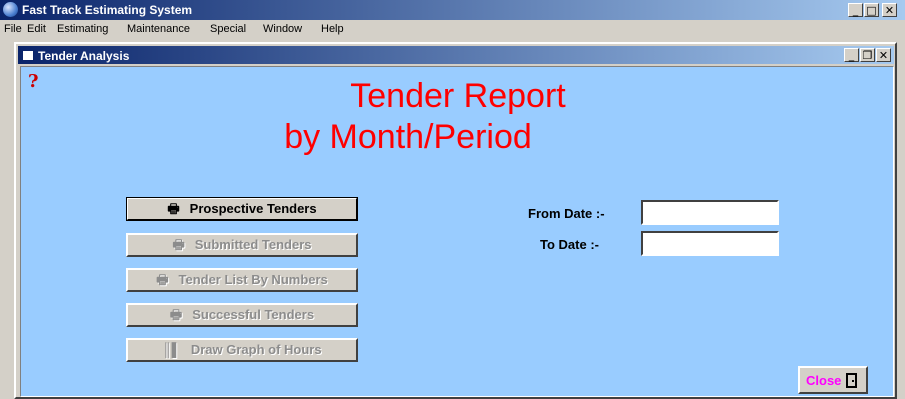 This screenshot has width=905, height=399. Describe the element at coordinates (332, 29) in the screenshot. I see `menu-help: Help` at that location.